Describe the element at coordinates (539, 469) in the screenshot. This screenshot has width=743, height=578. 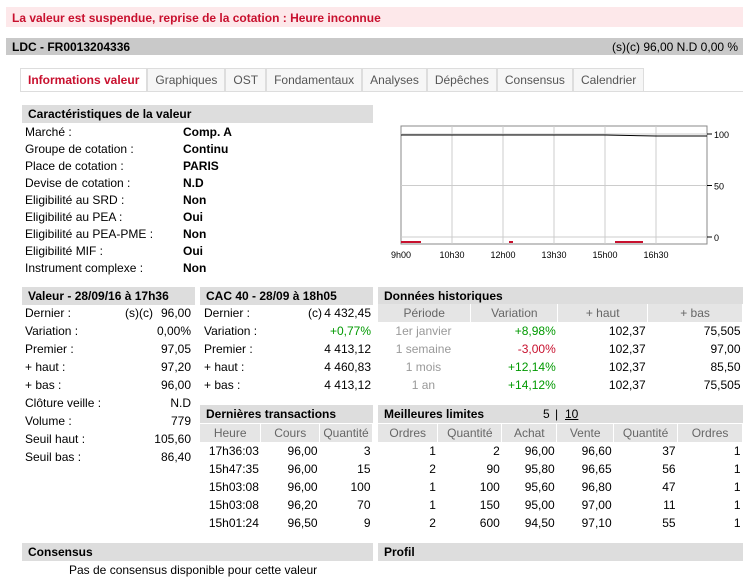
I see `limites-cell: 95,80` at that location.